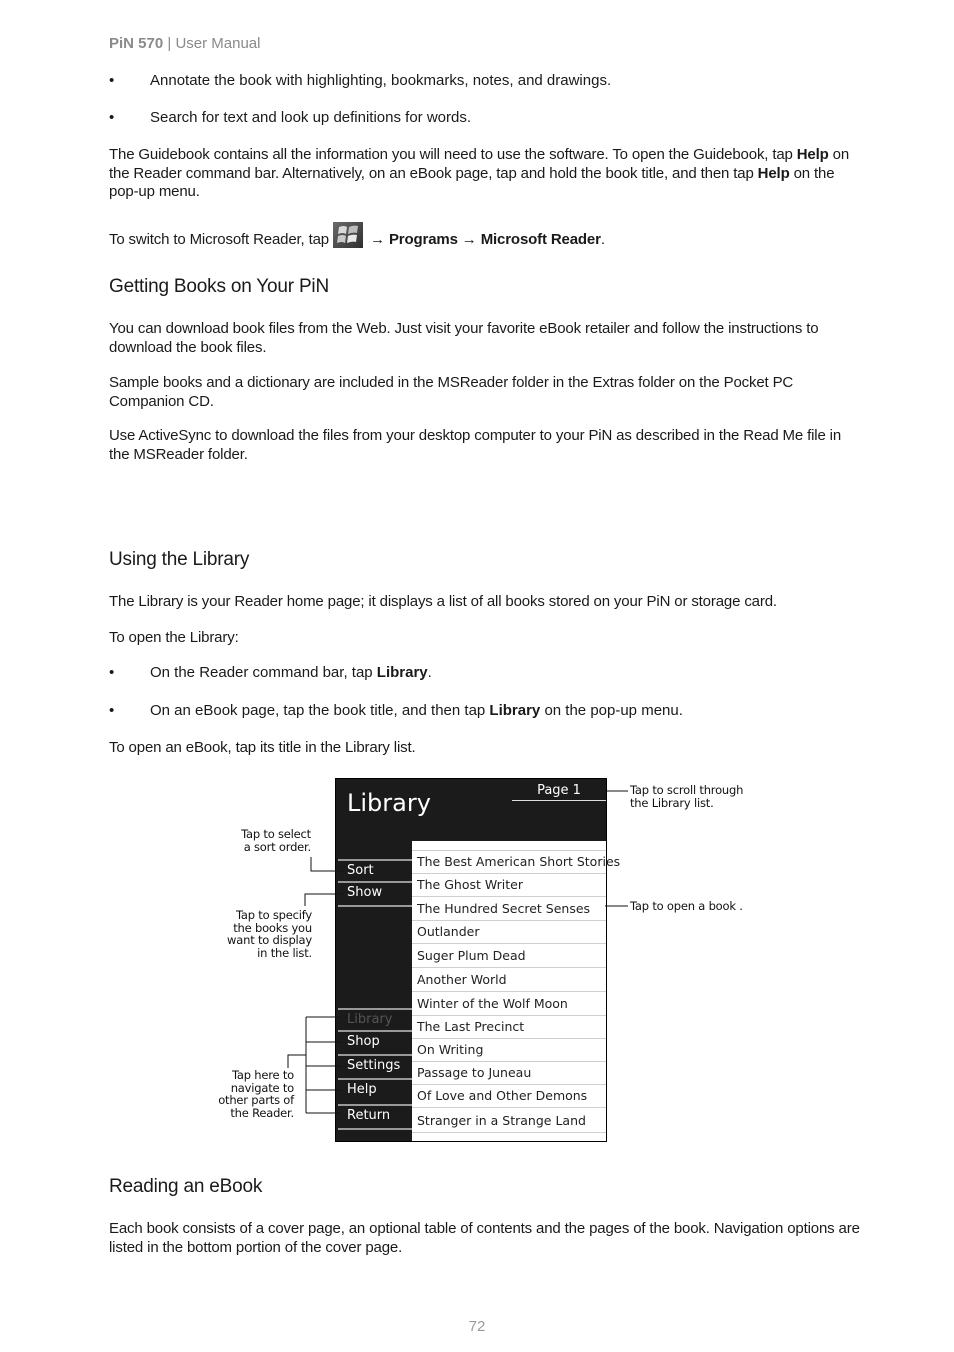 The height and width of the screenshot is (1352, 954). What do you see at coordinates (686, 906) in the screenshot?
I see `callout-open: Tap to open a book .` at bounding box center [686, 906].